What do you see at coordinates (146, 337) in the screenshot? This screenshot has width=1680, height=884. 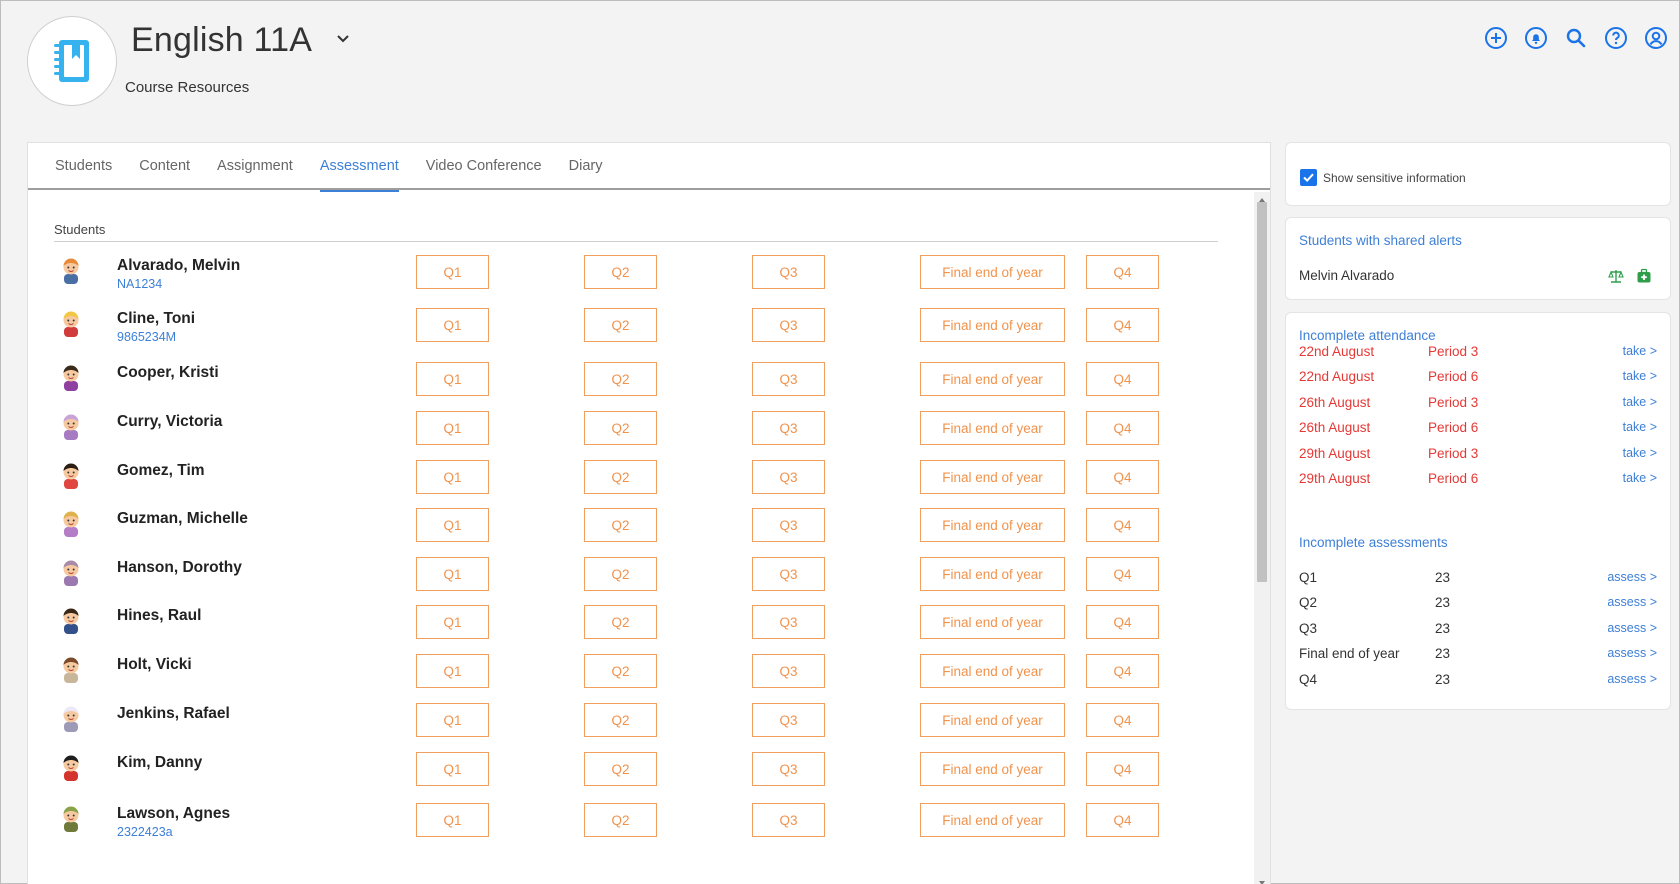 I see `student-id: 9865234M` at bounding box center [146, 337].